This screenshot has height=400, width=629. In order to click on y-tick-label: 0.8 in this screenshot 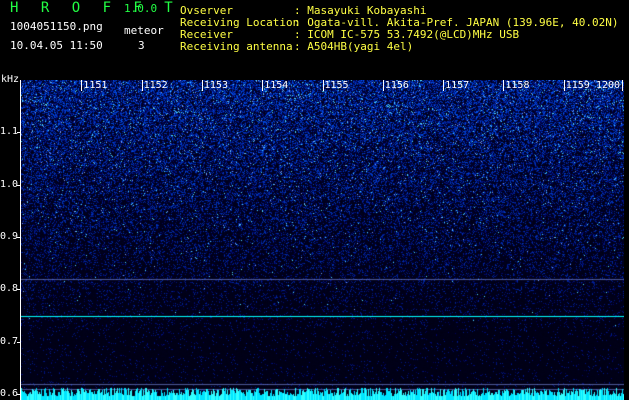, I will do `click(9, 289)`.